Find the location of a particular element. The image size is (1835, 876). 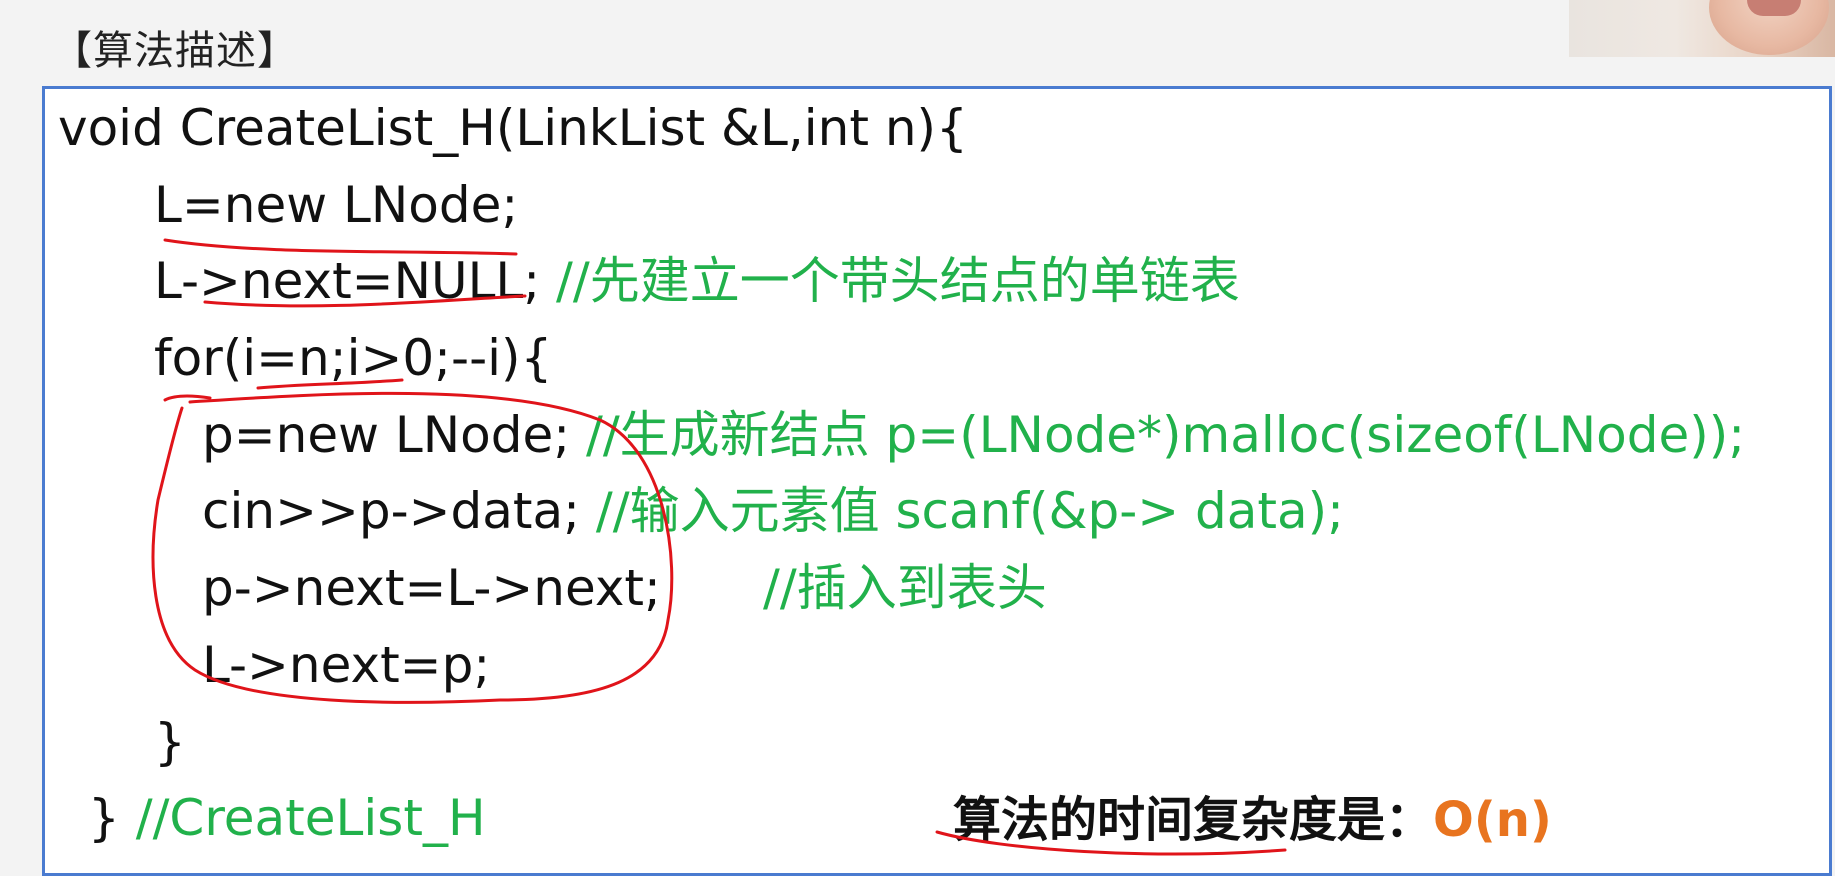

code-line-loop-close: } is located at coordinates (170, 742).